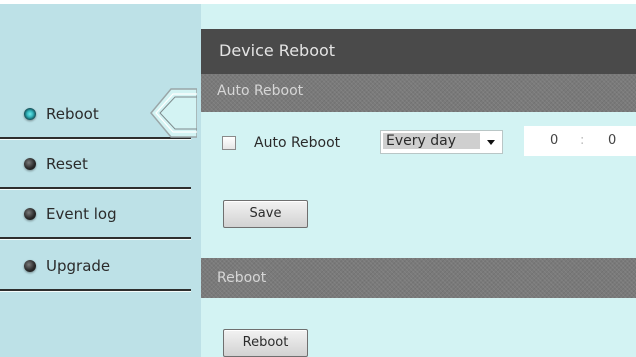  Describe the element at coordinates (297, 143) in the screenshot. I see `auto-reboot-label: Auto Reboot` at that location.